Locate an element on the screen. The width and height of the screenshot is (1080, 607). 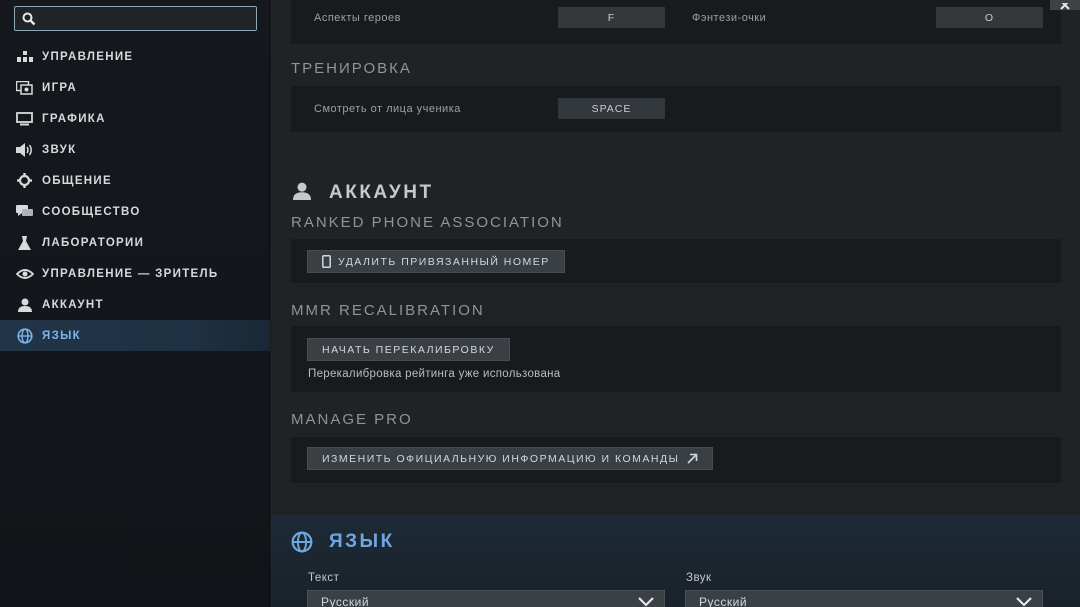
text-language-select: Русский is located at coordinates (486, 598).